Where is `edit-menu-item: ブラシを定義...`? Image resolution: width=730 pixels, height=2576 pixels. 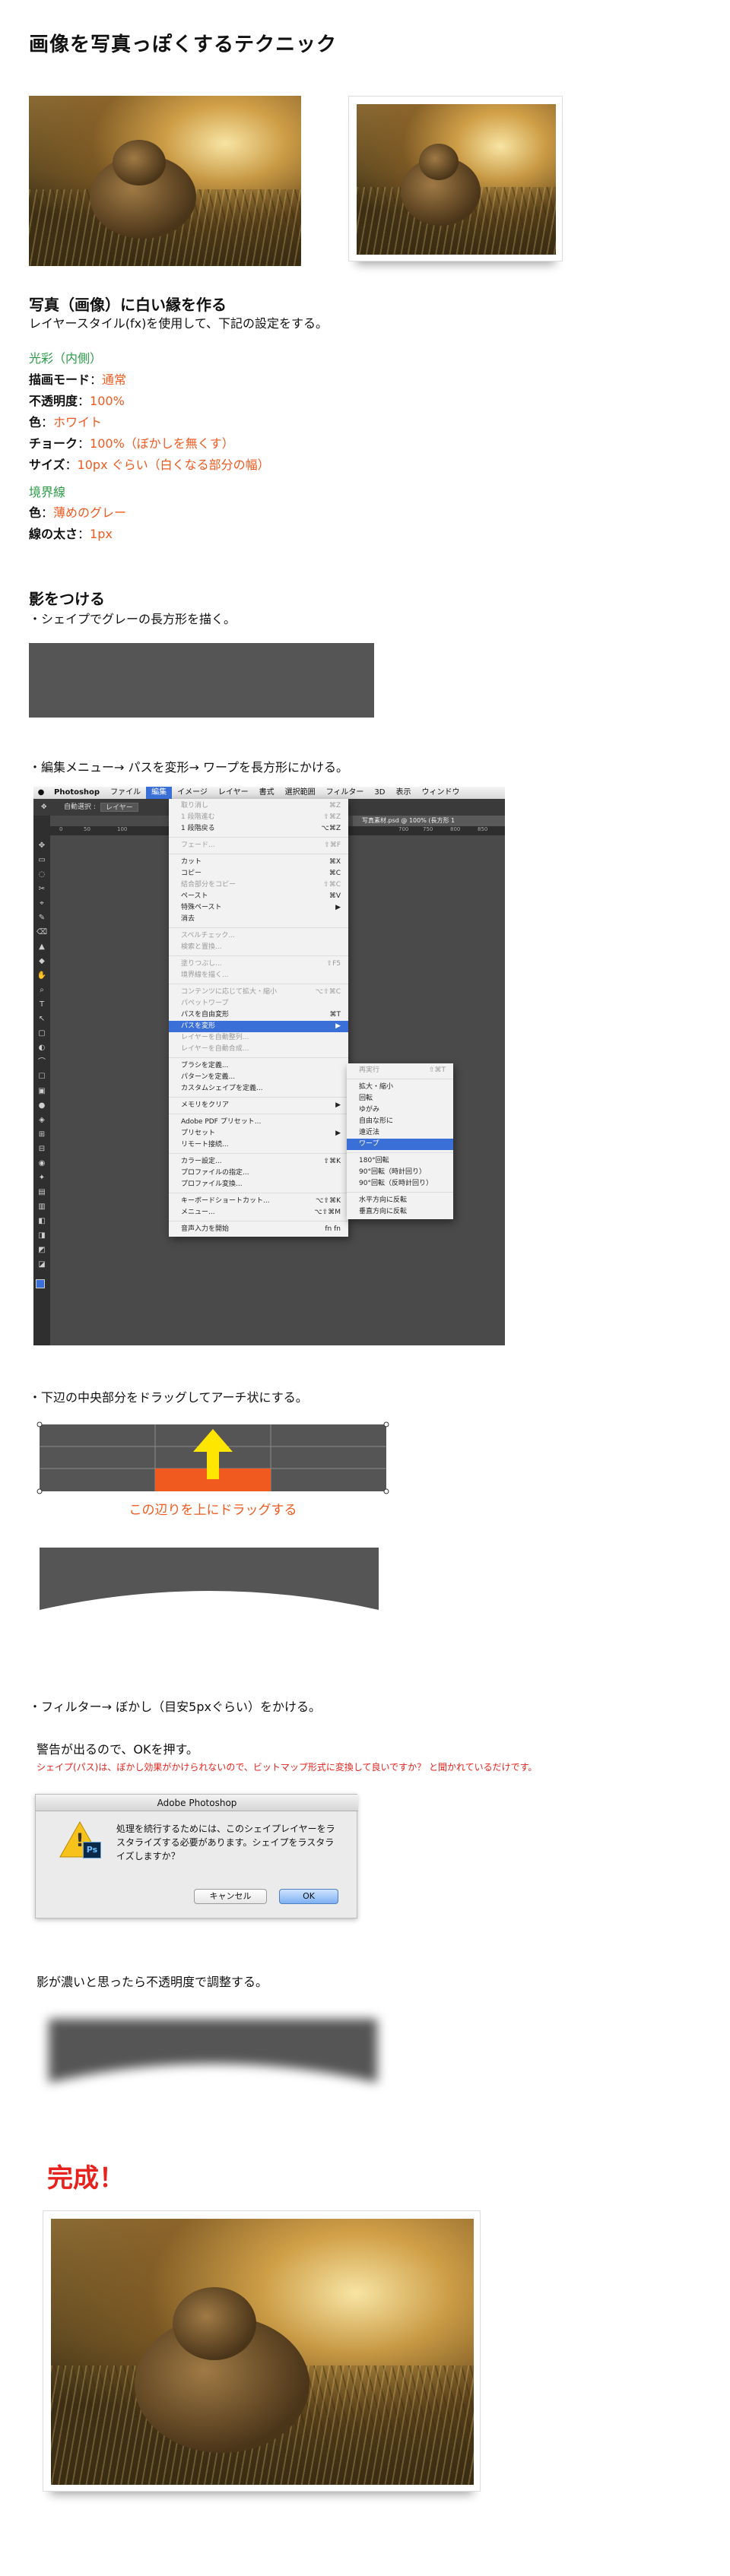
edit-menu-item: ブラシを定義... is located at coordinates (258, 1066).